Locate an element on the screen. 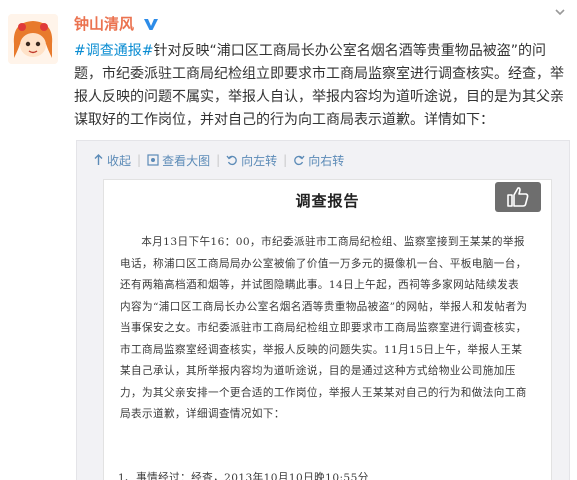  view-large-button: 查看大图 is located at coordinates (178, 160).